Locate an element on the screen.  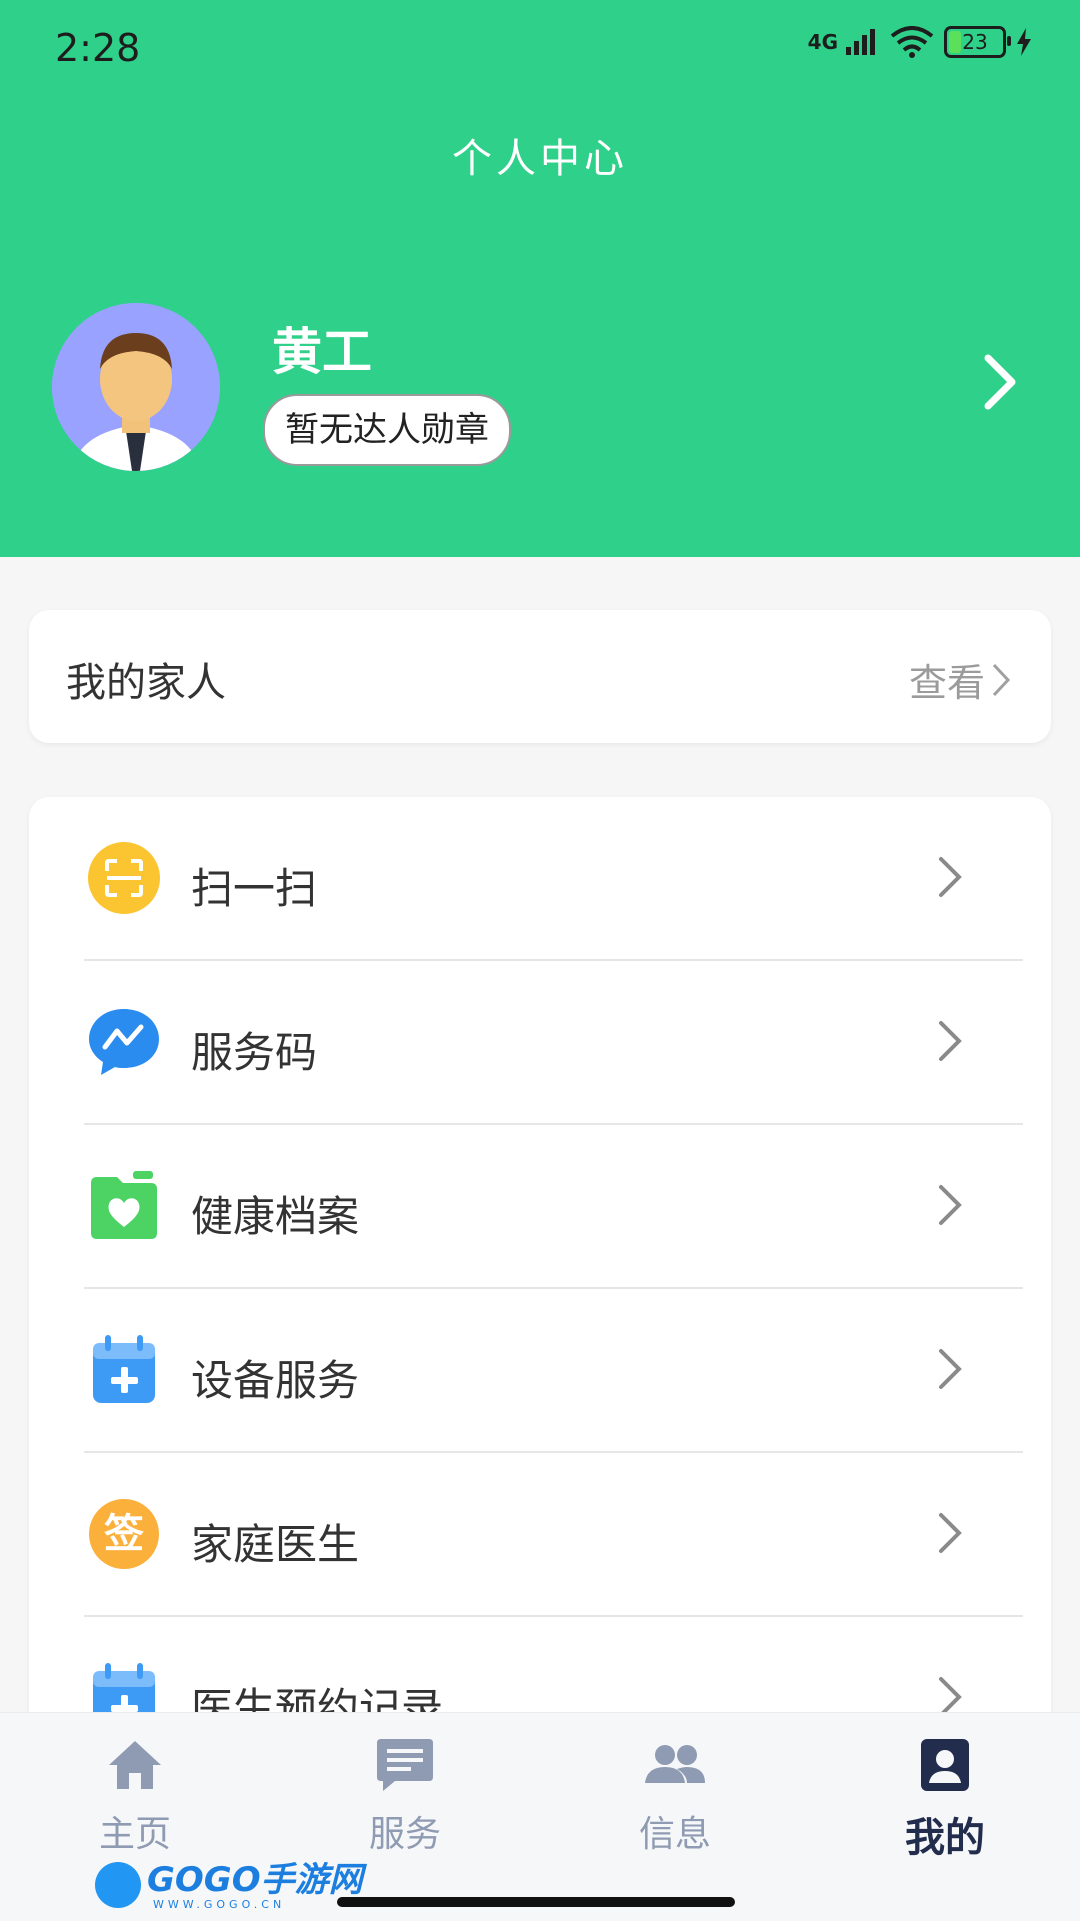
battery-icon: 23 is located at coordinates (977, 42).